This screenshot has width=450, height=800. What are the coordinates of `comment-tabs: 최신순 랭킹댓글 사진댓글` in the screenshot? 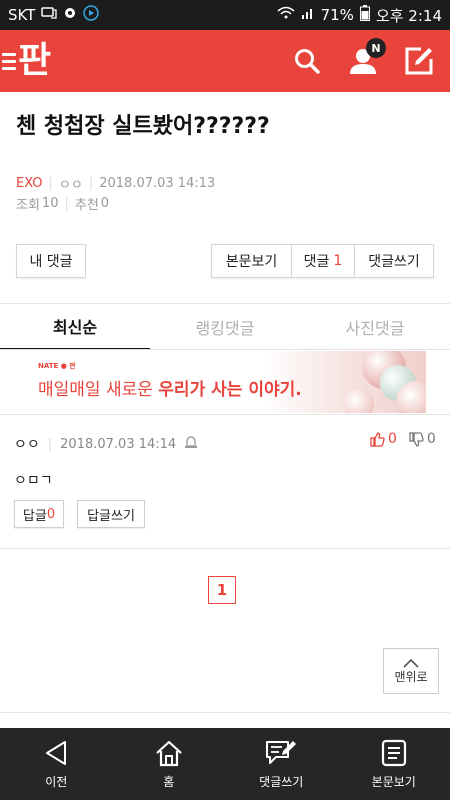 It's located at (225, 327).